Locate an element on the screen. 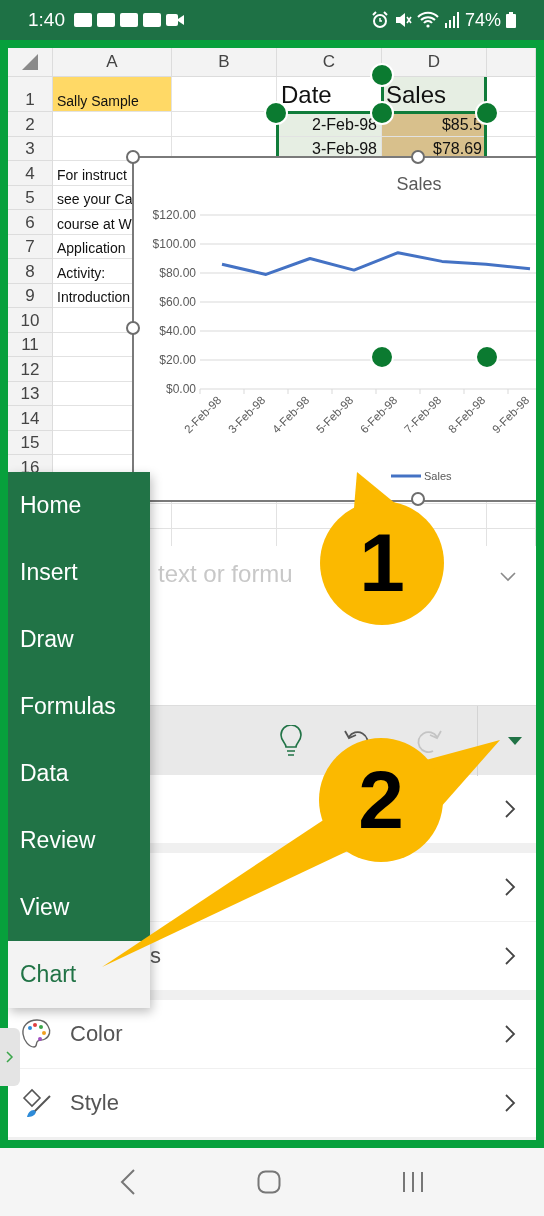 This screenshot has width=544, height=1216. dropdown-caret-icon is located at coordinates (515, 740).